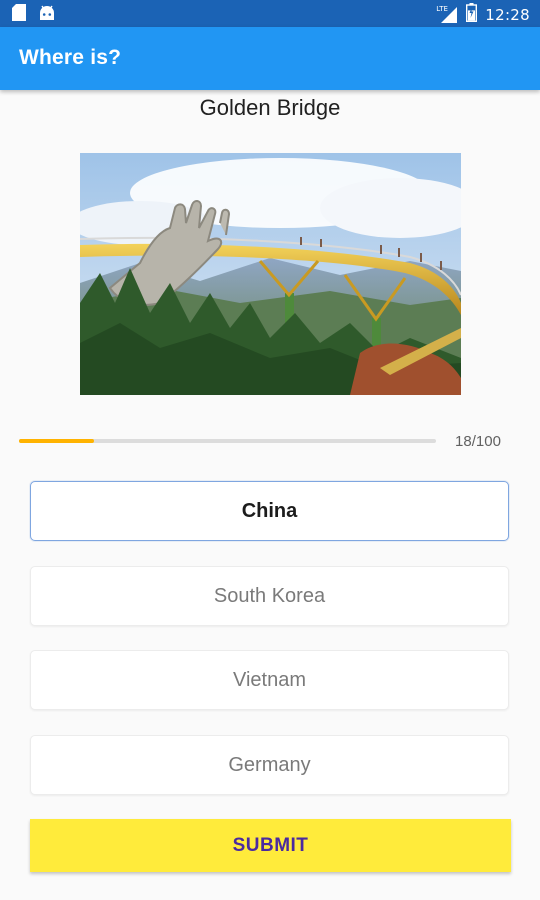 The height and width of the screenshot is (900, 540). I want to click on progress-counter: 18/100, so click(478, 441).